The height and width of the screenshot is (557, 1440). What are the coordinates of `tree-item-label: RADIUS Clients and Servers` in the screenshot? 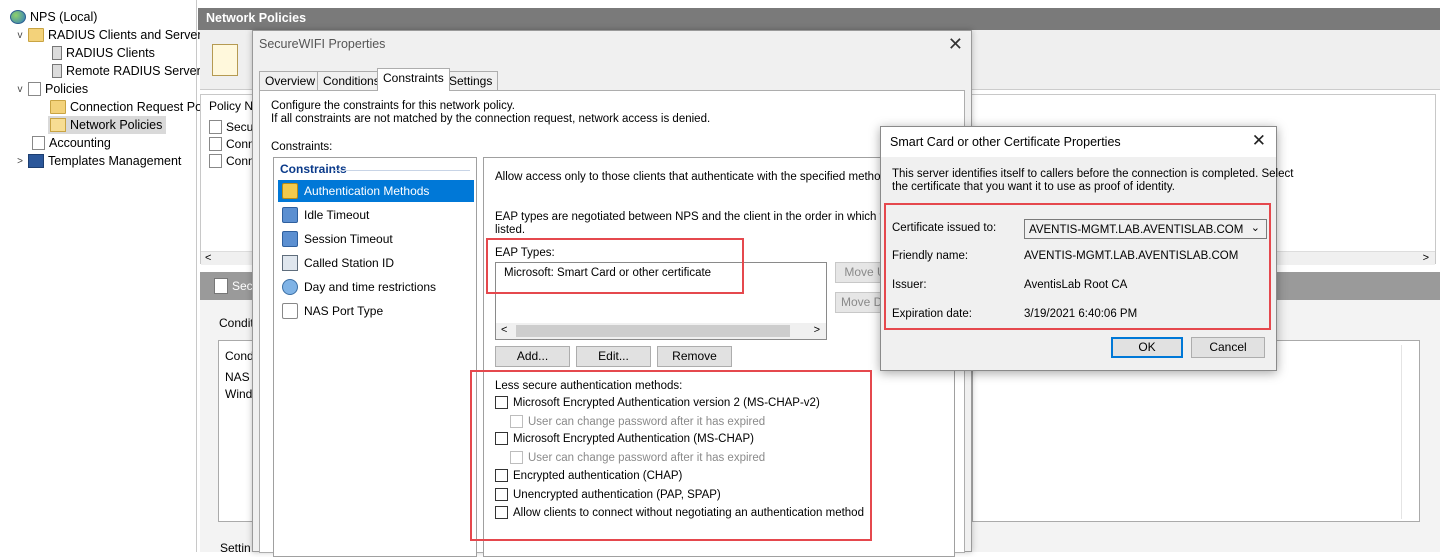 It's located at (128, 35).